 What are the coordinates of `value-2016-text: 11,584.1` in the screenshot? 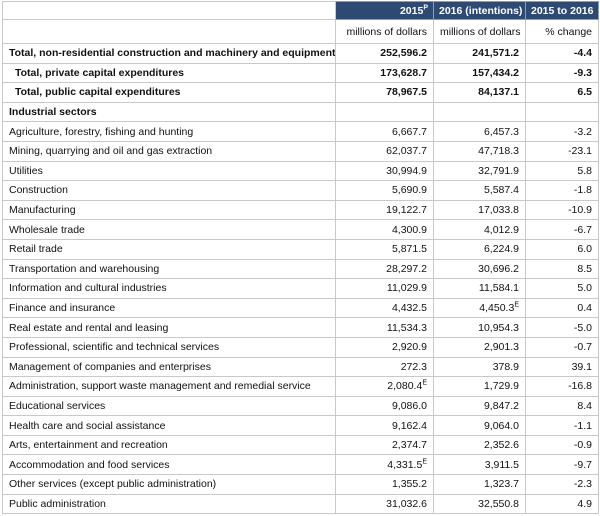 It's located at (498, 288).